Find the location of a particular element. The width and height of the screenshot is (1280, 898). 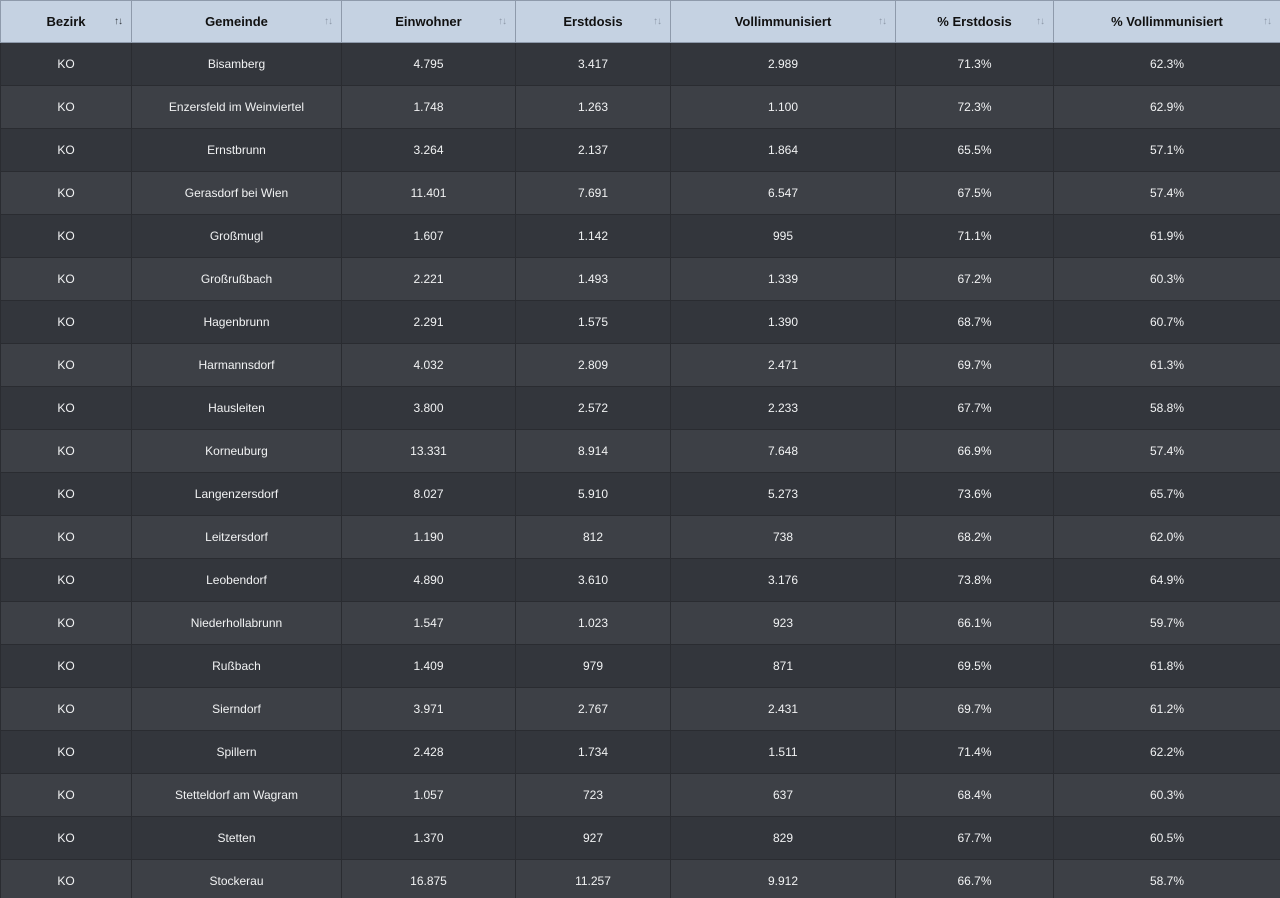

column-header-label: Vollimmunisiert is located at coordinates (783, 21).